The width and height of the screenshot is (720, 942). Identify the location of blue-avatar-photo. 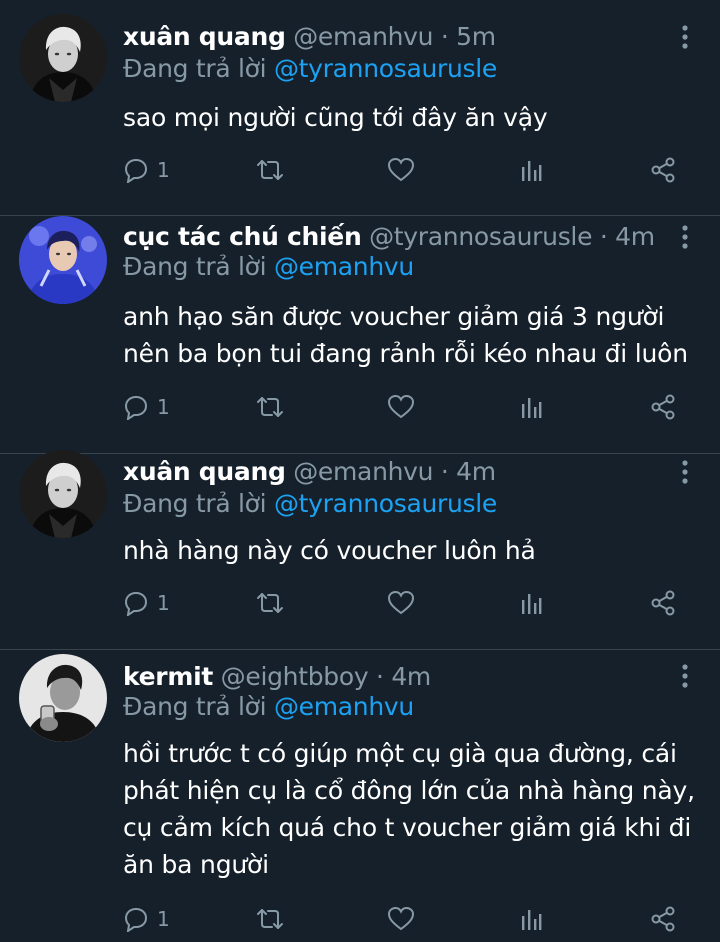
(63, 260).